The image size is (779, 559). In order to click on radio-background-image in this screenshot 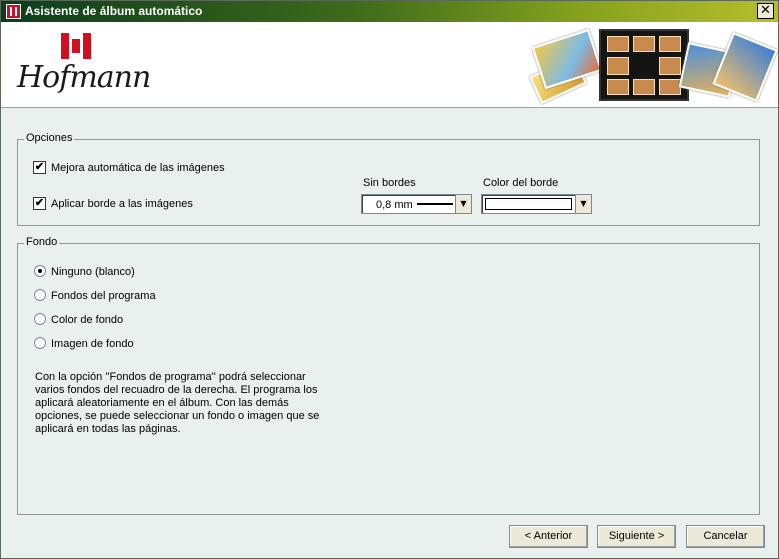, I will do `click(40, 343)`.